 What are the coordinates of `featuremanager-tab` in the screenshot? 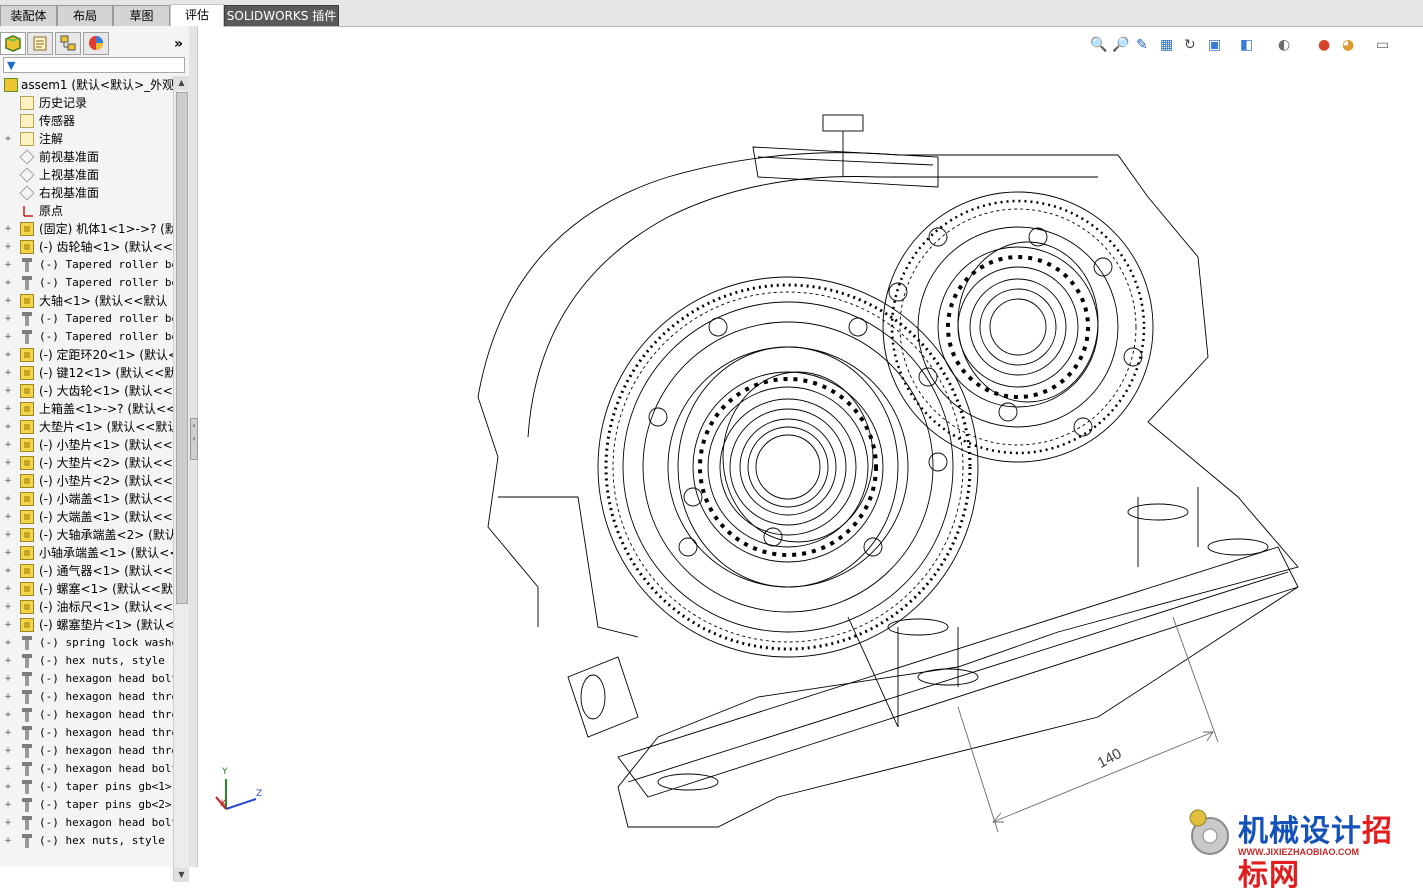 It's located at (13, 43).